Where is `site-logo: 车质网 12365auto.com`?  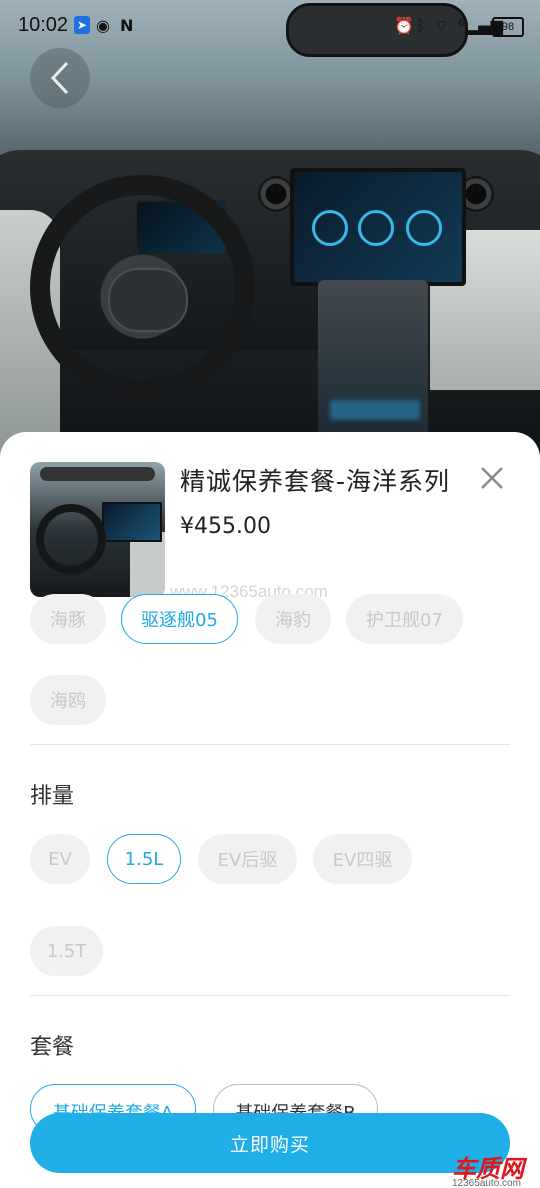
site-logo: 车质网 12365auto.com is located at coordinates (496, 1168).